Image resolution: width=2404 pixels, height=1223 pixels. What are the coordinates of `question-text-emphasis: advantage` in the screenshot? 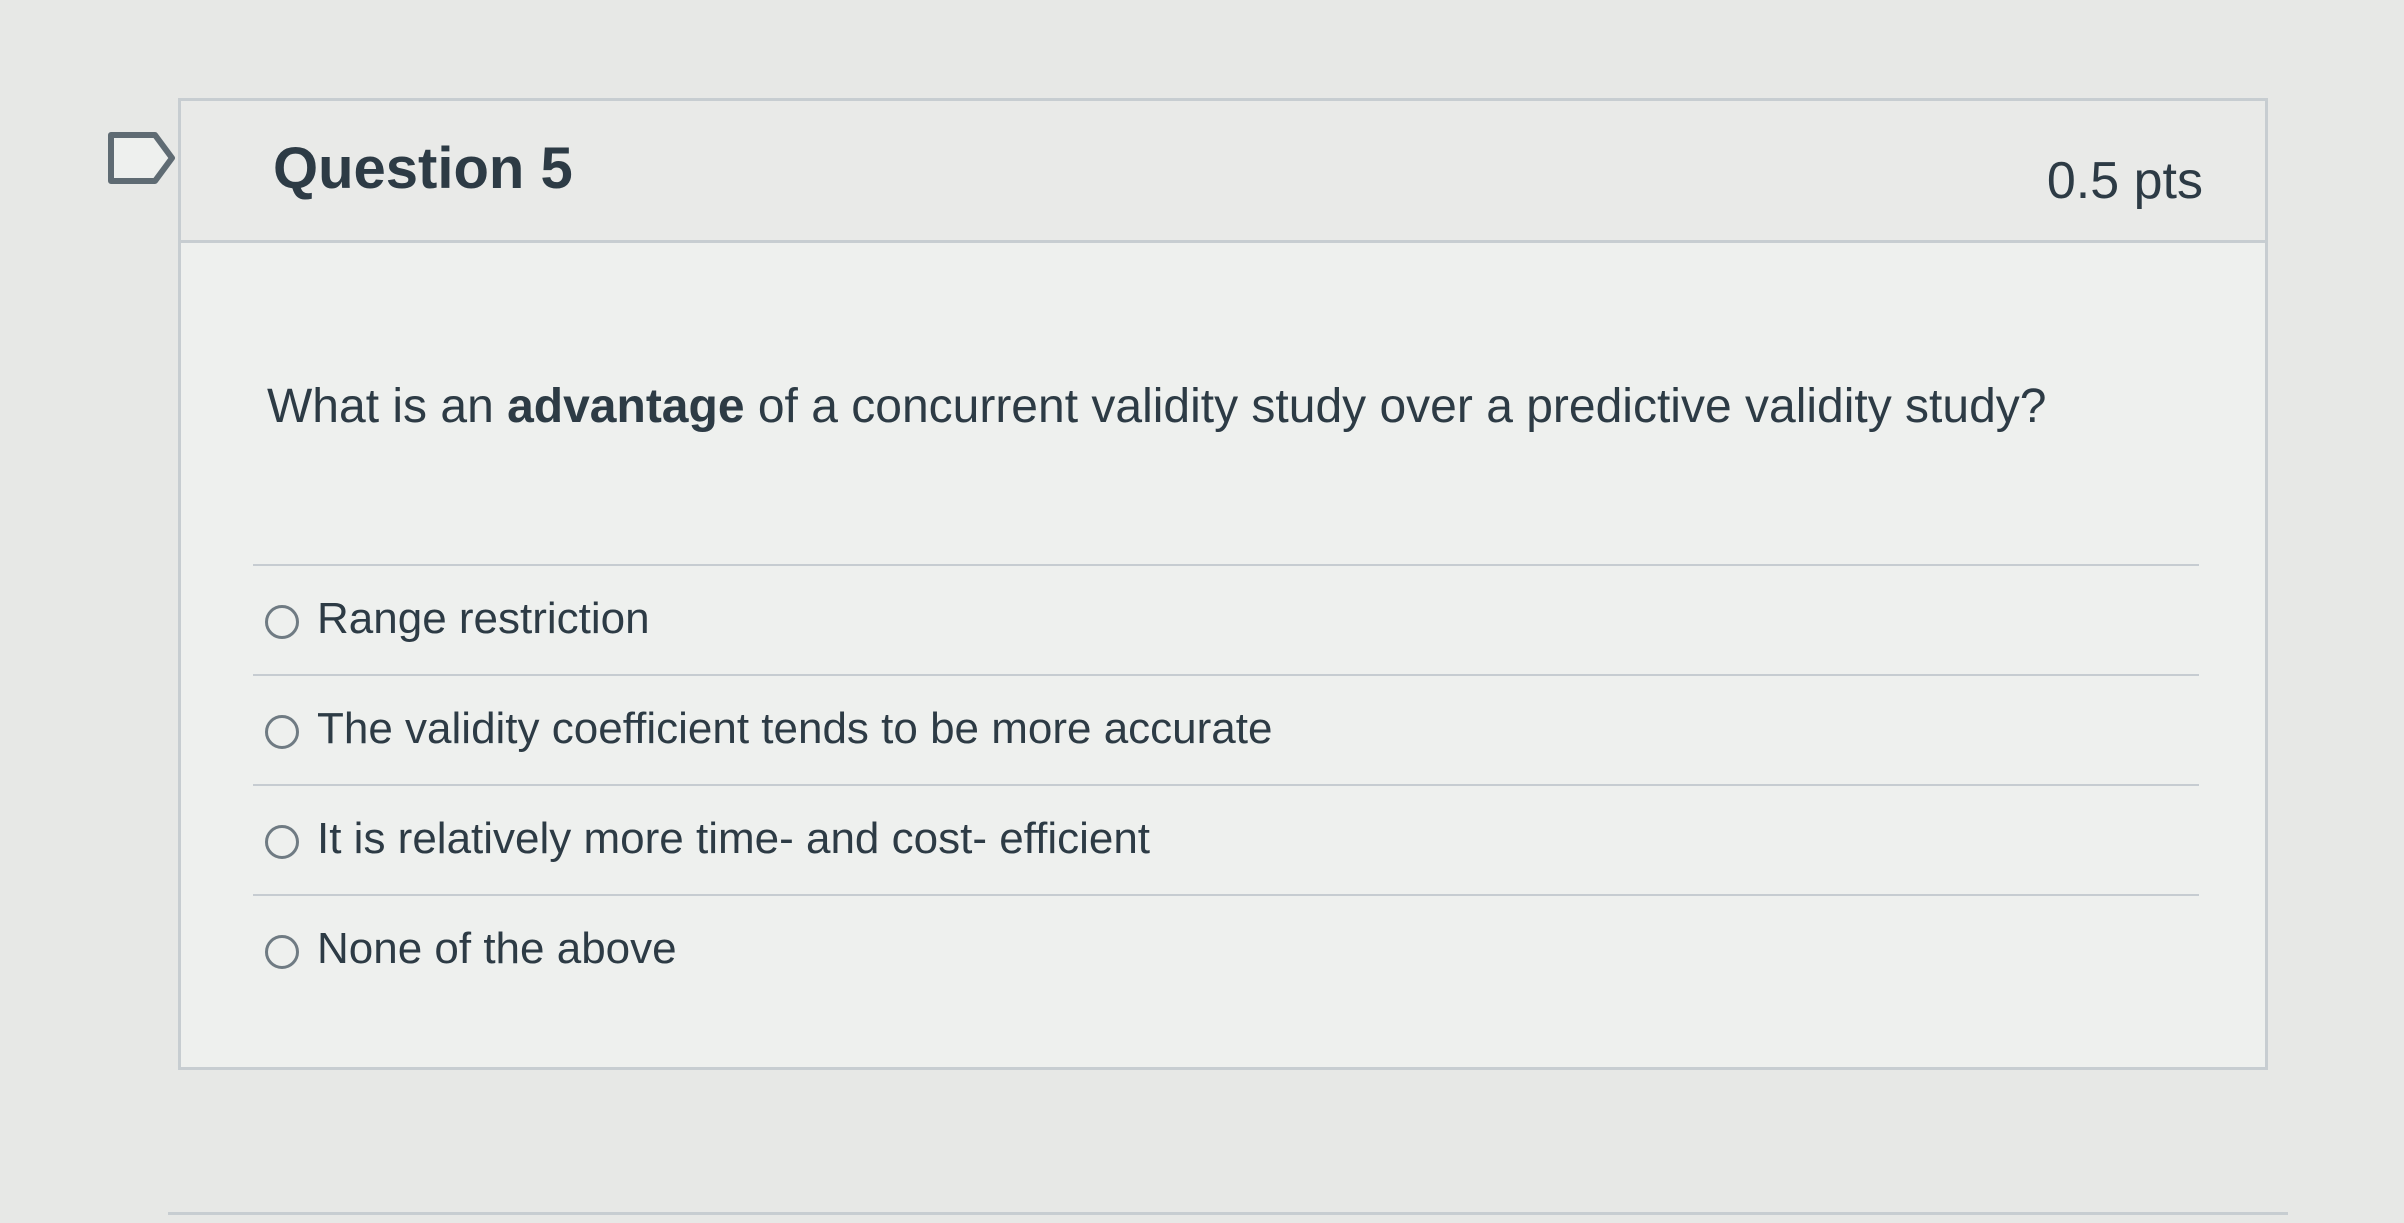 It's located at (626, 406).